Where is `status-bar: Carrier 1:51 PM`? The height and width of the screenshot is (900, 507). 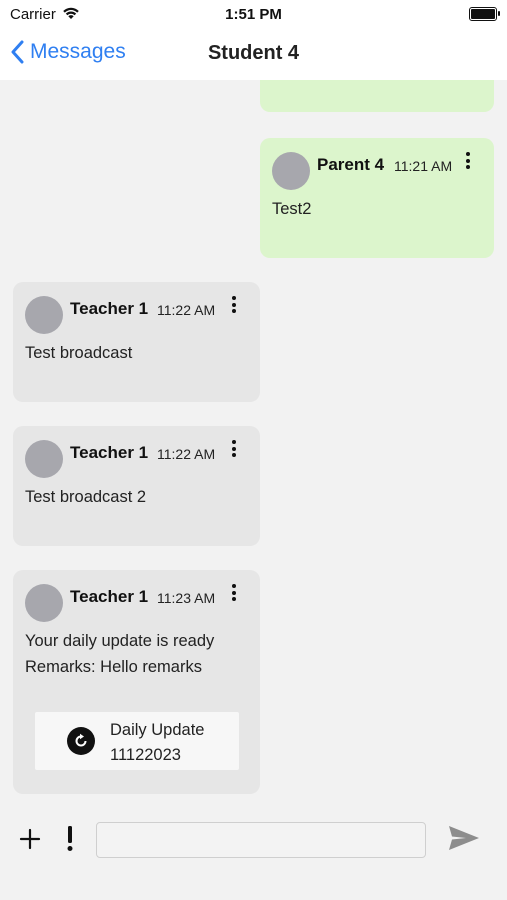
status-bar: Carrier 1:51 PM is located at coordinates (253, 15).